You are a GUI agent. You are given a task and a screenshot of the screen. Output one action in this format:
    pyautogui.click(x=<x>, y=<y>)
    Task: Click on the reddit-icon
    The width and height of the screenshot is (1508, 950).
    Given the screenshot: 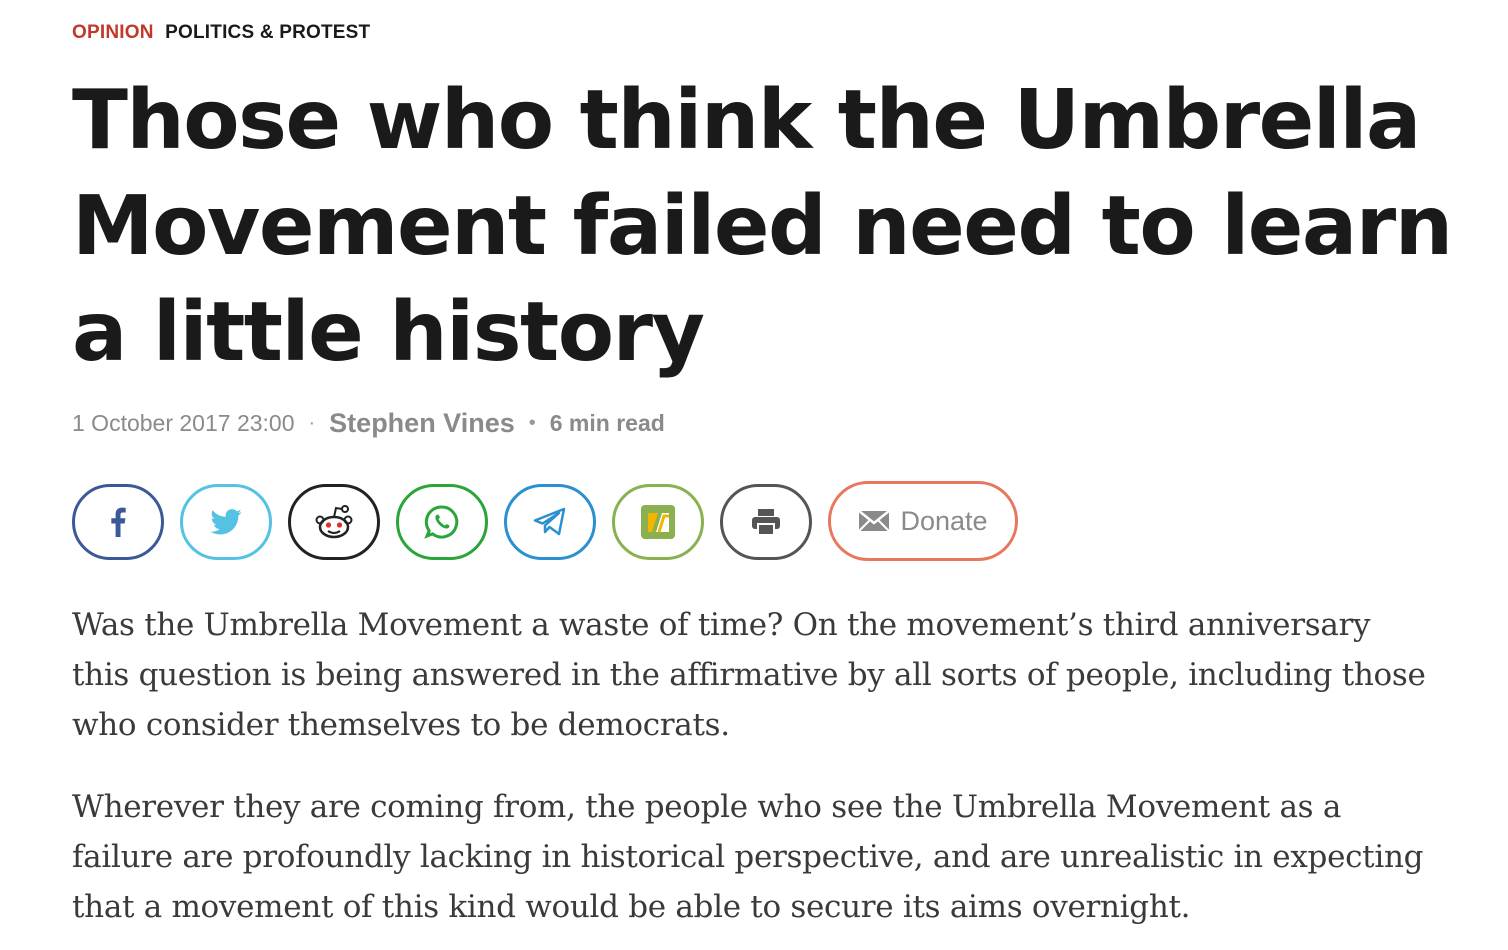 What is the action you would take?
    pyautogui.click(x=334, y=522)
    